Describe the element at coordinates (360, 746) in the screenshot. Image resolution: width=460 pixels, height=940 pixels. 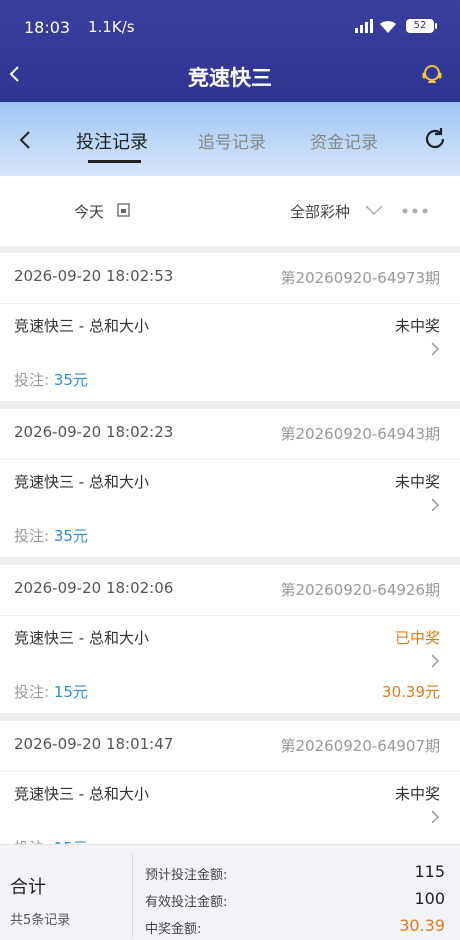
I see `record-period: 第20260920-64907期` at that location.